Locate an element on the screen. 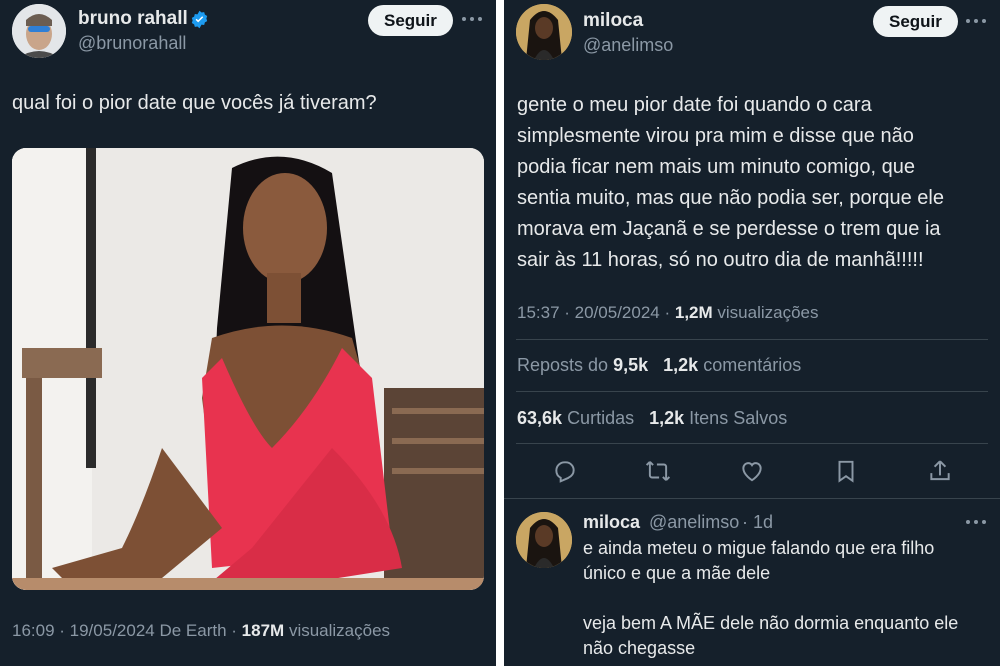 The image size is (1000, 666). author-handle: @brunorahall is located at coordinates (132, 43).